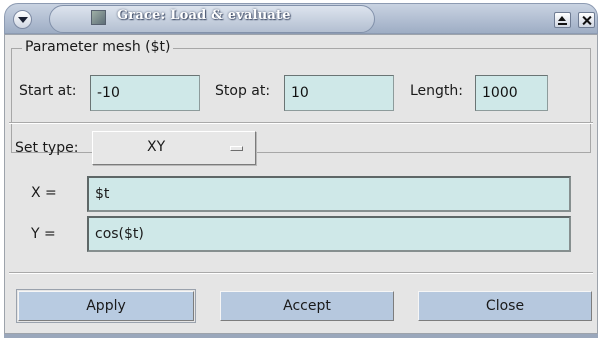 The image size is (603, 338). Describe the element at coordinates (437, 91) in the screenshot. I see `length-label: Length:` at that location.